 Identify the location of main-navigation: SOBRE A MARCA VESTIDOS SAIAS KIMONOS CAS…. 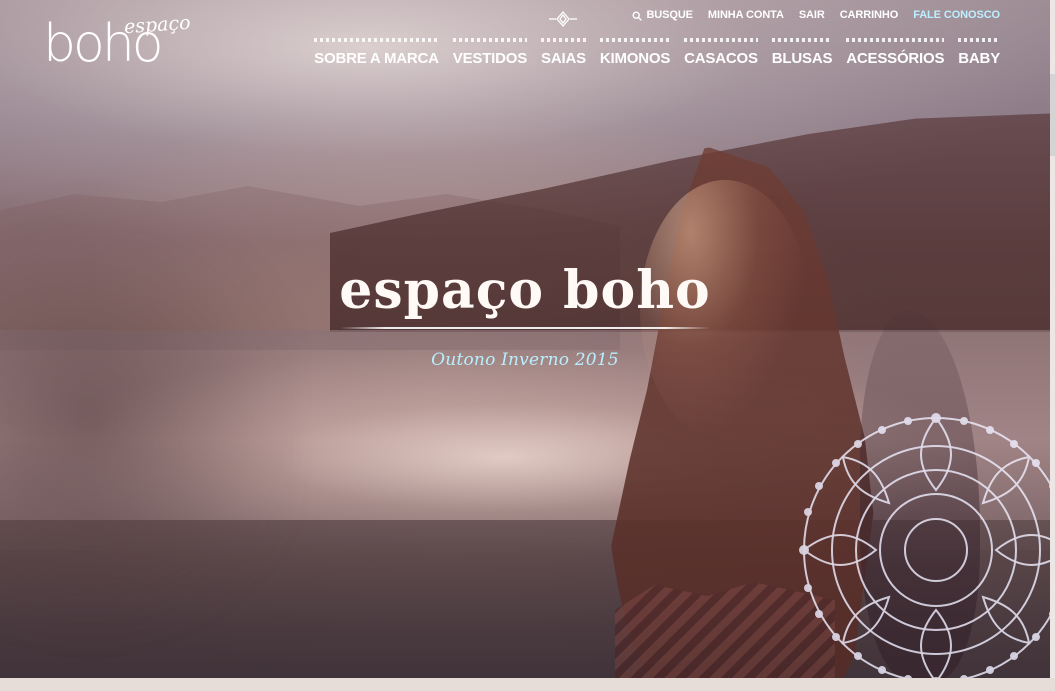
(657, 52).